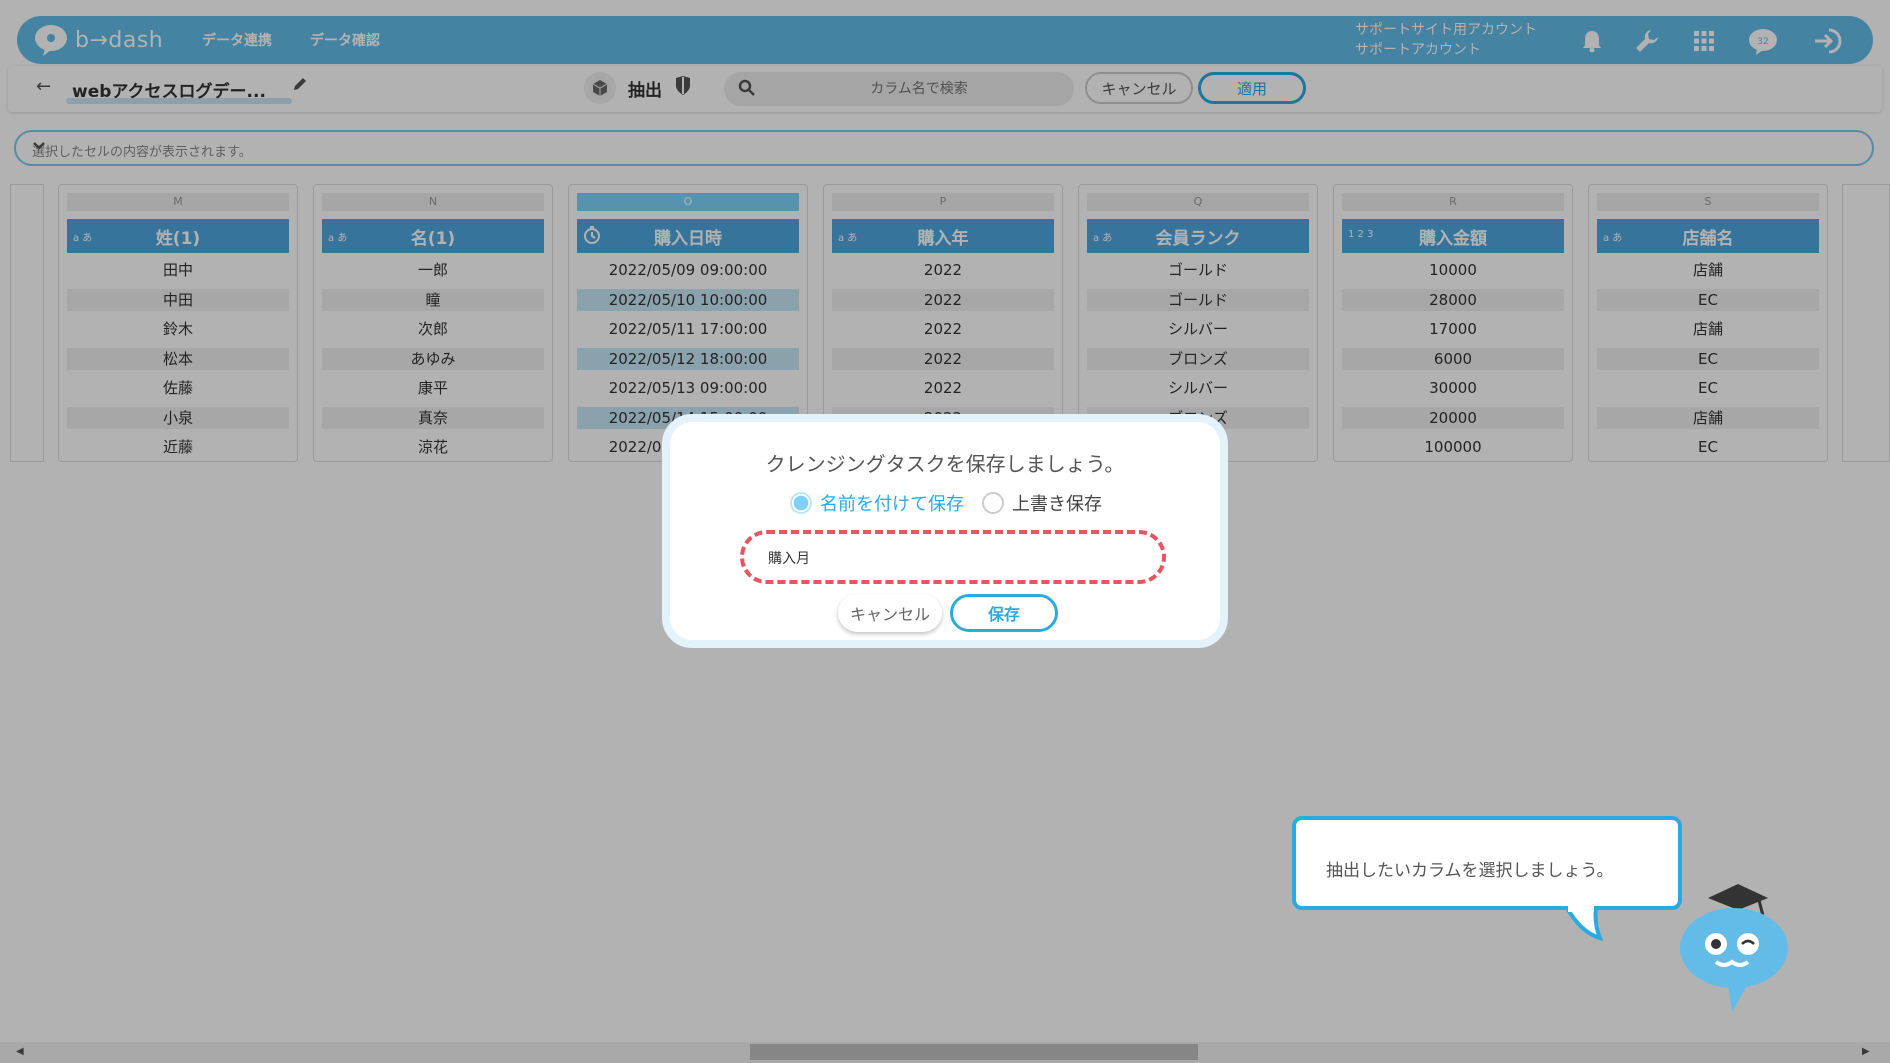 This screenshot has height=1063, width=1890. I want to click on overwrite-label: 上書き保存, so click(1057, 503).